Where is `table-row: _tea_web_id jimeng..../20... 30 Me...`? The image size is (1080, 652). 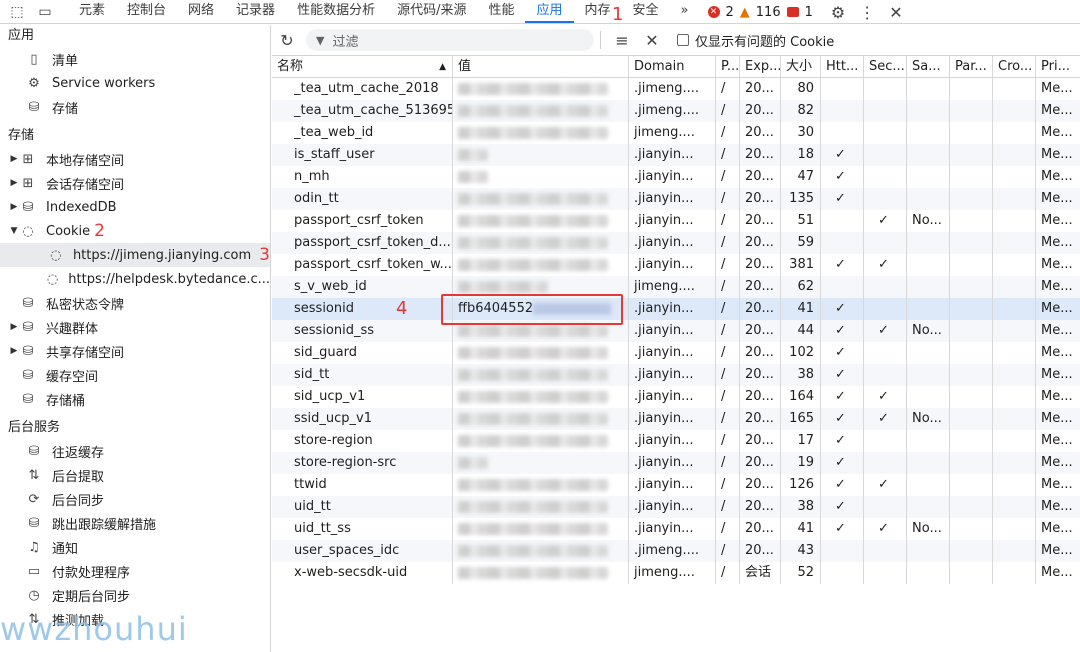
table-row: _tea_web_id jimeng..../20... 30 Me... is located at coordinates (676, 133).